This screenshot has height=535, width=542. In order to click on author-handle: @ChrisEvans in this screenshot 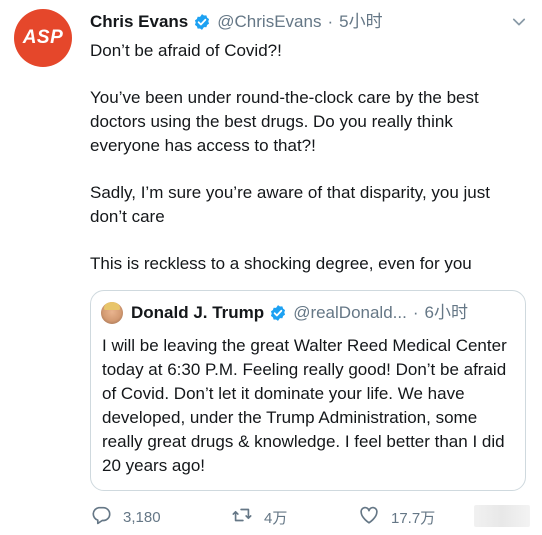, I will do `click(269, 22)`.